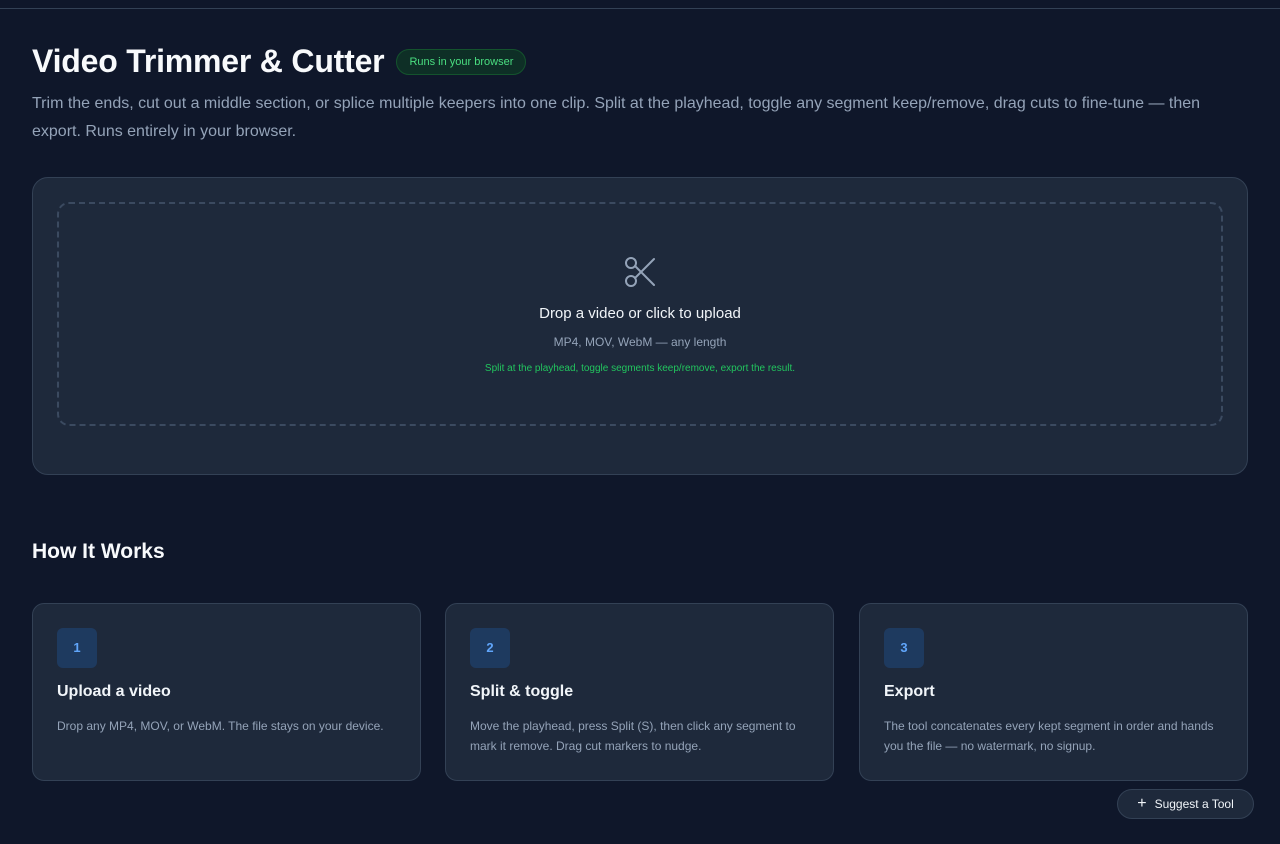 The width and height of the screenshot is (1280, 844). Describe the element at coordinates (490, 648) in the screenshot. I see `step-number: 2` at that location.